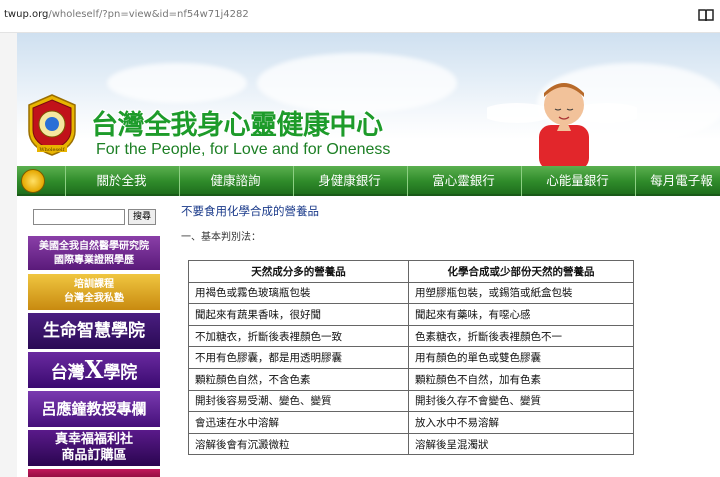  I want to click on sidebar-banner-partial, so click(94, 473).